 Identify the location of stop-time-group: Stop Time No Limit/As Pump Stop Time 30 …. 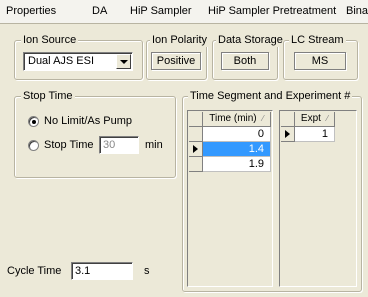
(95, 133).